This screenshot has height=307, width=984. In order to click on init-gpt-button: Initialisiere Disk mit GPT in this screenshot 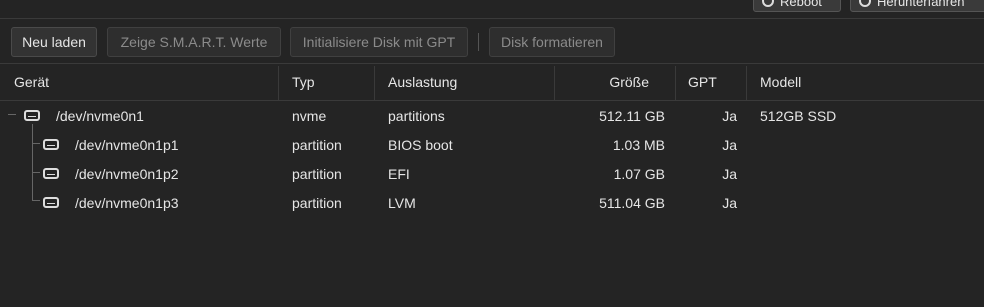, I will do `click(379, 42)`.